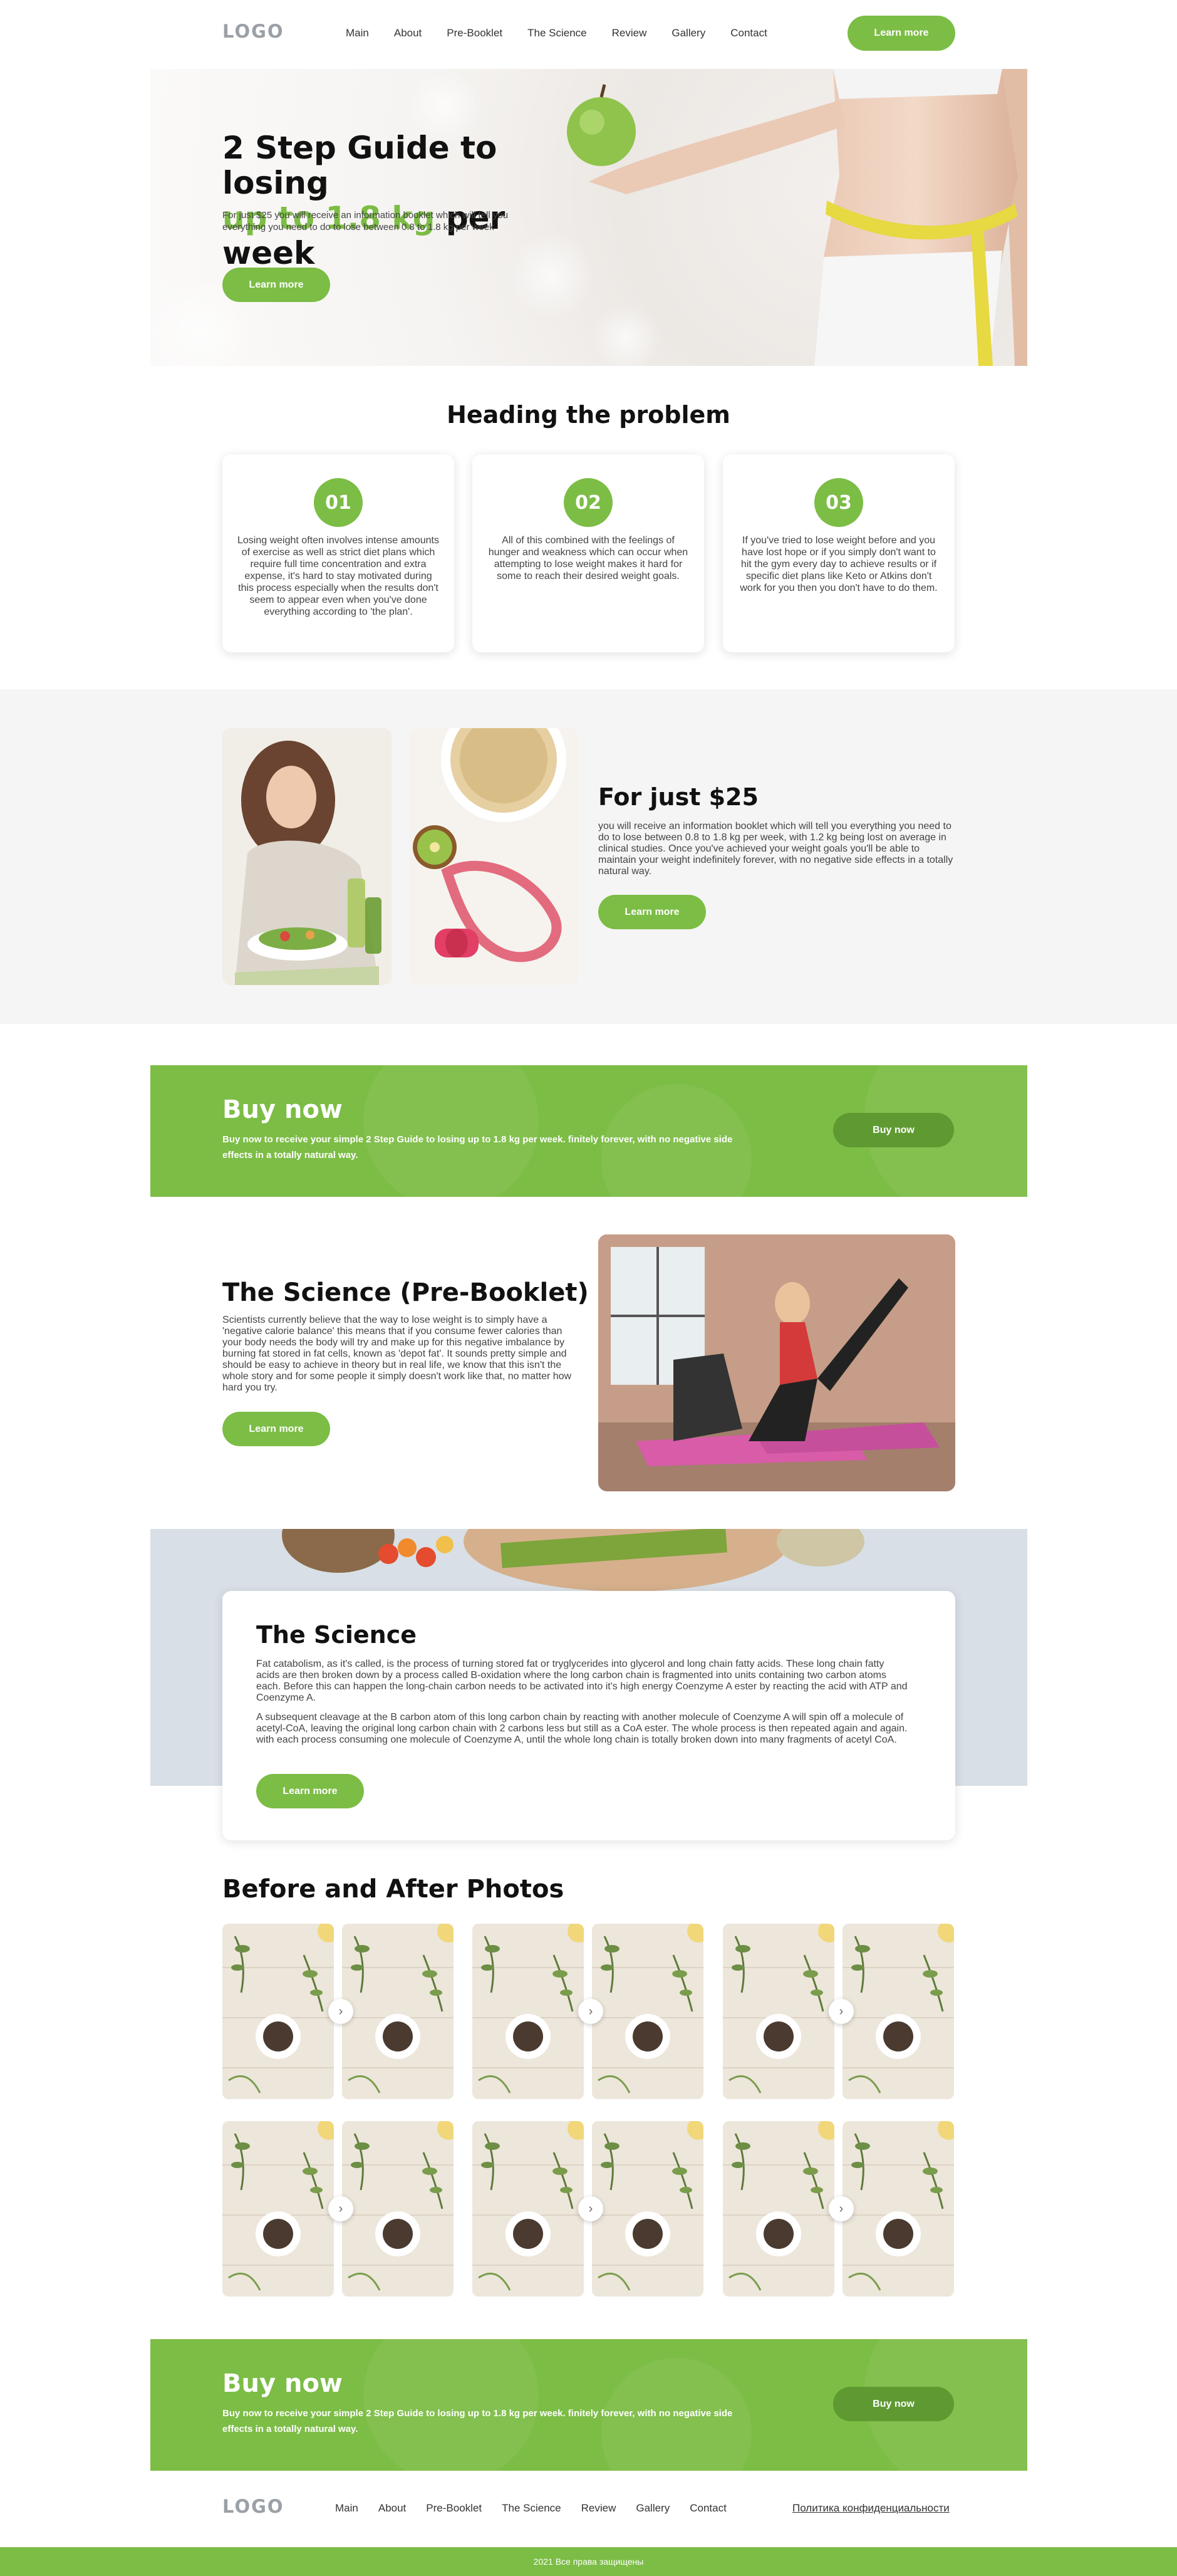 The width and height of the screenshot is (1177, 2576). I want to click on nav-main: Main, so click(358, 33).